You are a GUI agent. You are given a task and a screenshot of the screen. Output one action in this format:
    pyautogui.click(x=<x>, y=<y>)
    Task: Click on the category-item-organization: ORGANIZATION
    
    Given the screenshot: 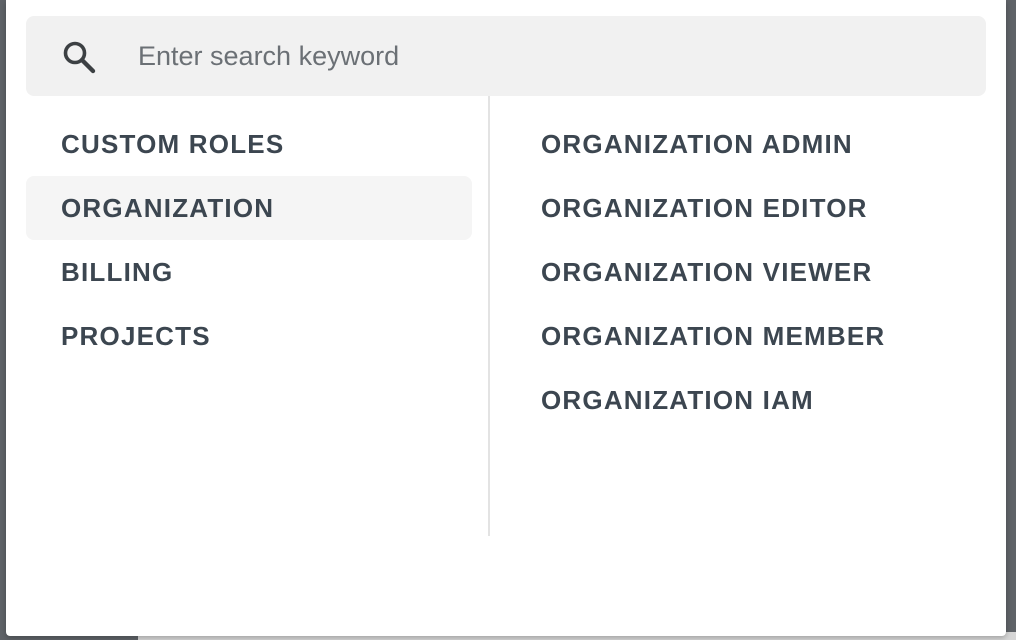 What is the action you would take?
    pyautogui.click(x=249, y=208)
    